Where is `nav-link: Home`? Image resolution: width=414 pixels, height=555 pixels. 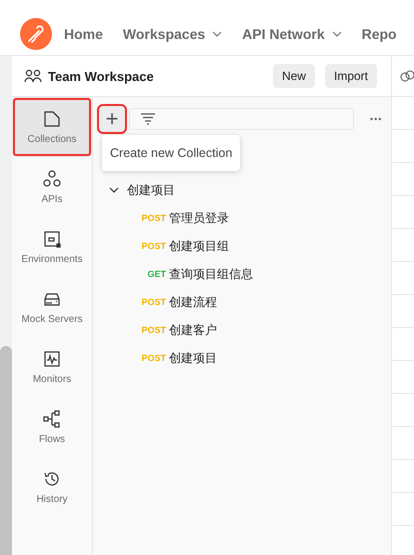
nav-link: Home is located at coordinates (83, 34).